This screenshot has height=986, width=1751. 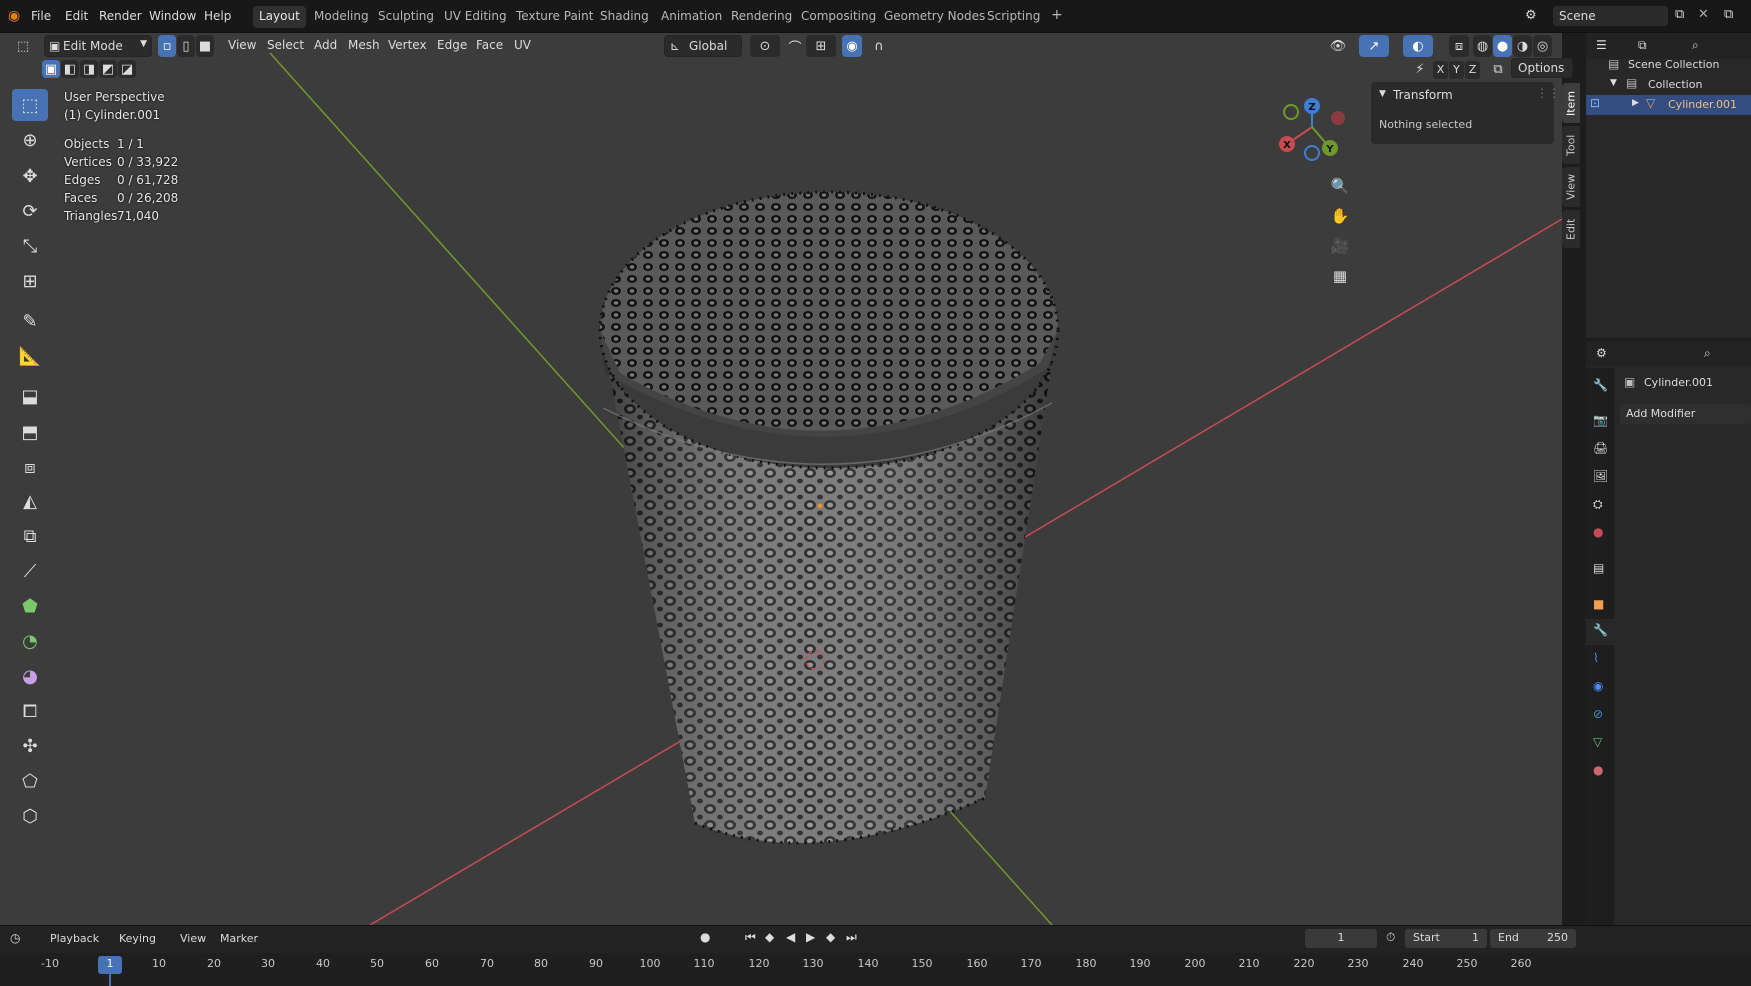 I want to click on render-tab-icon: 📷, so click(x=1600, y=420).